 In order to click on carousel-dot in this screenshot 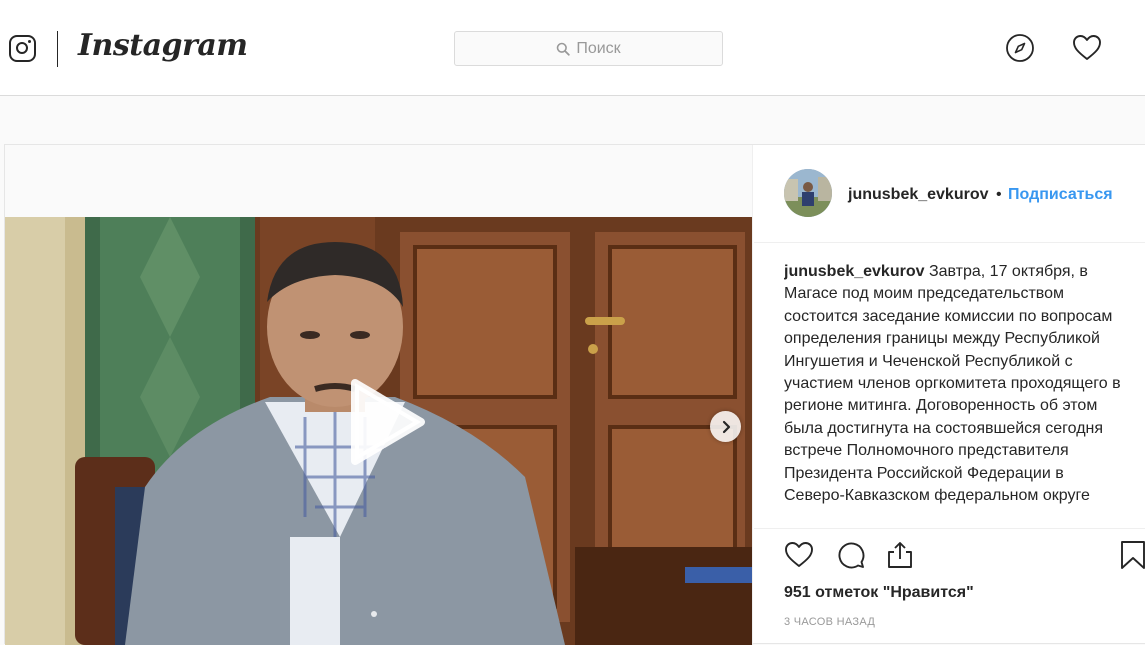, I will do `click(374, 614)`.